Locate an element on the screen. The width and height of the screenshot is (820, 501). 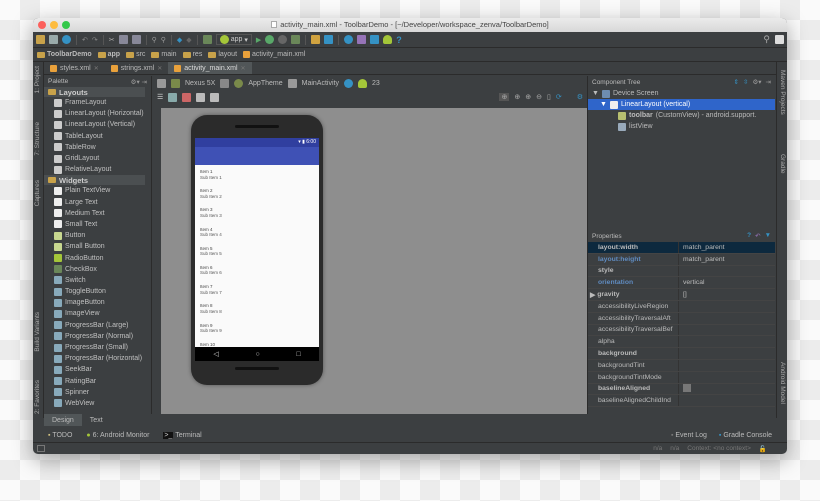
cut-icon: ✂ is located at coordinates (112, 40).